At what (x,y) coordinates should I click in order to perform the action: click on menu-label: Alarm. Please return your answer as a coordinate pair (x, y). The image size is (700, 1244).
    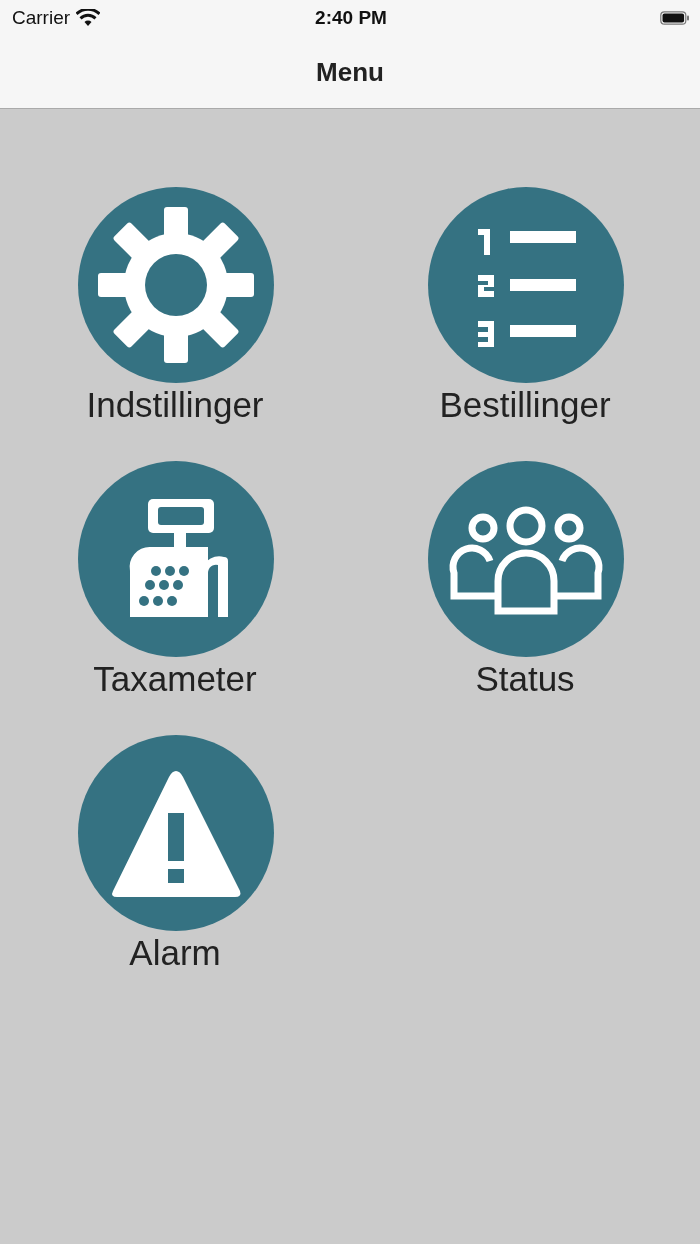
    Looking at the image, I should click on (175, 953).